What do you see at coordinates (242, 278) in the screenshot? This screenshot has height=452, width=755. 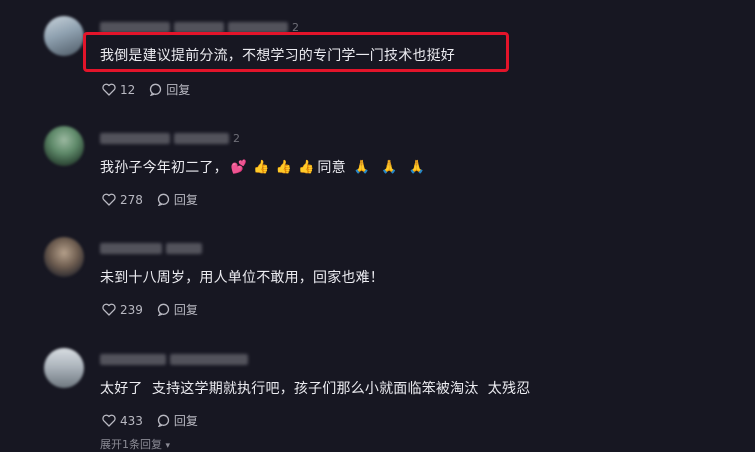 I see `comment-text: 未到十八周岁，用人单位不敢用，回家也难！` at bounding box center [242, 278].